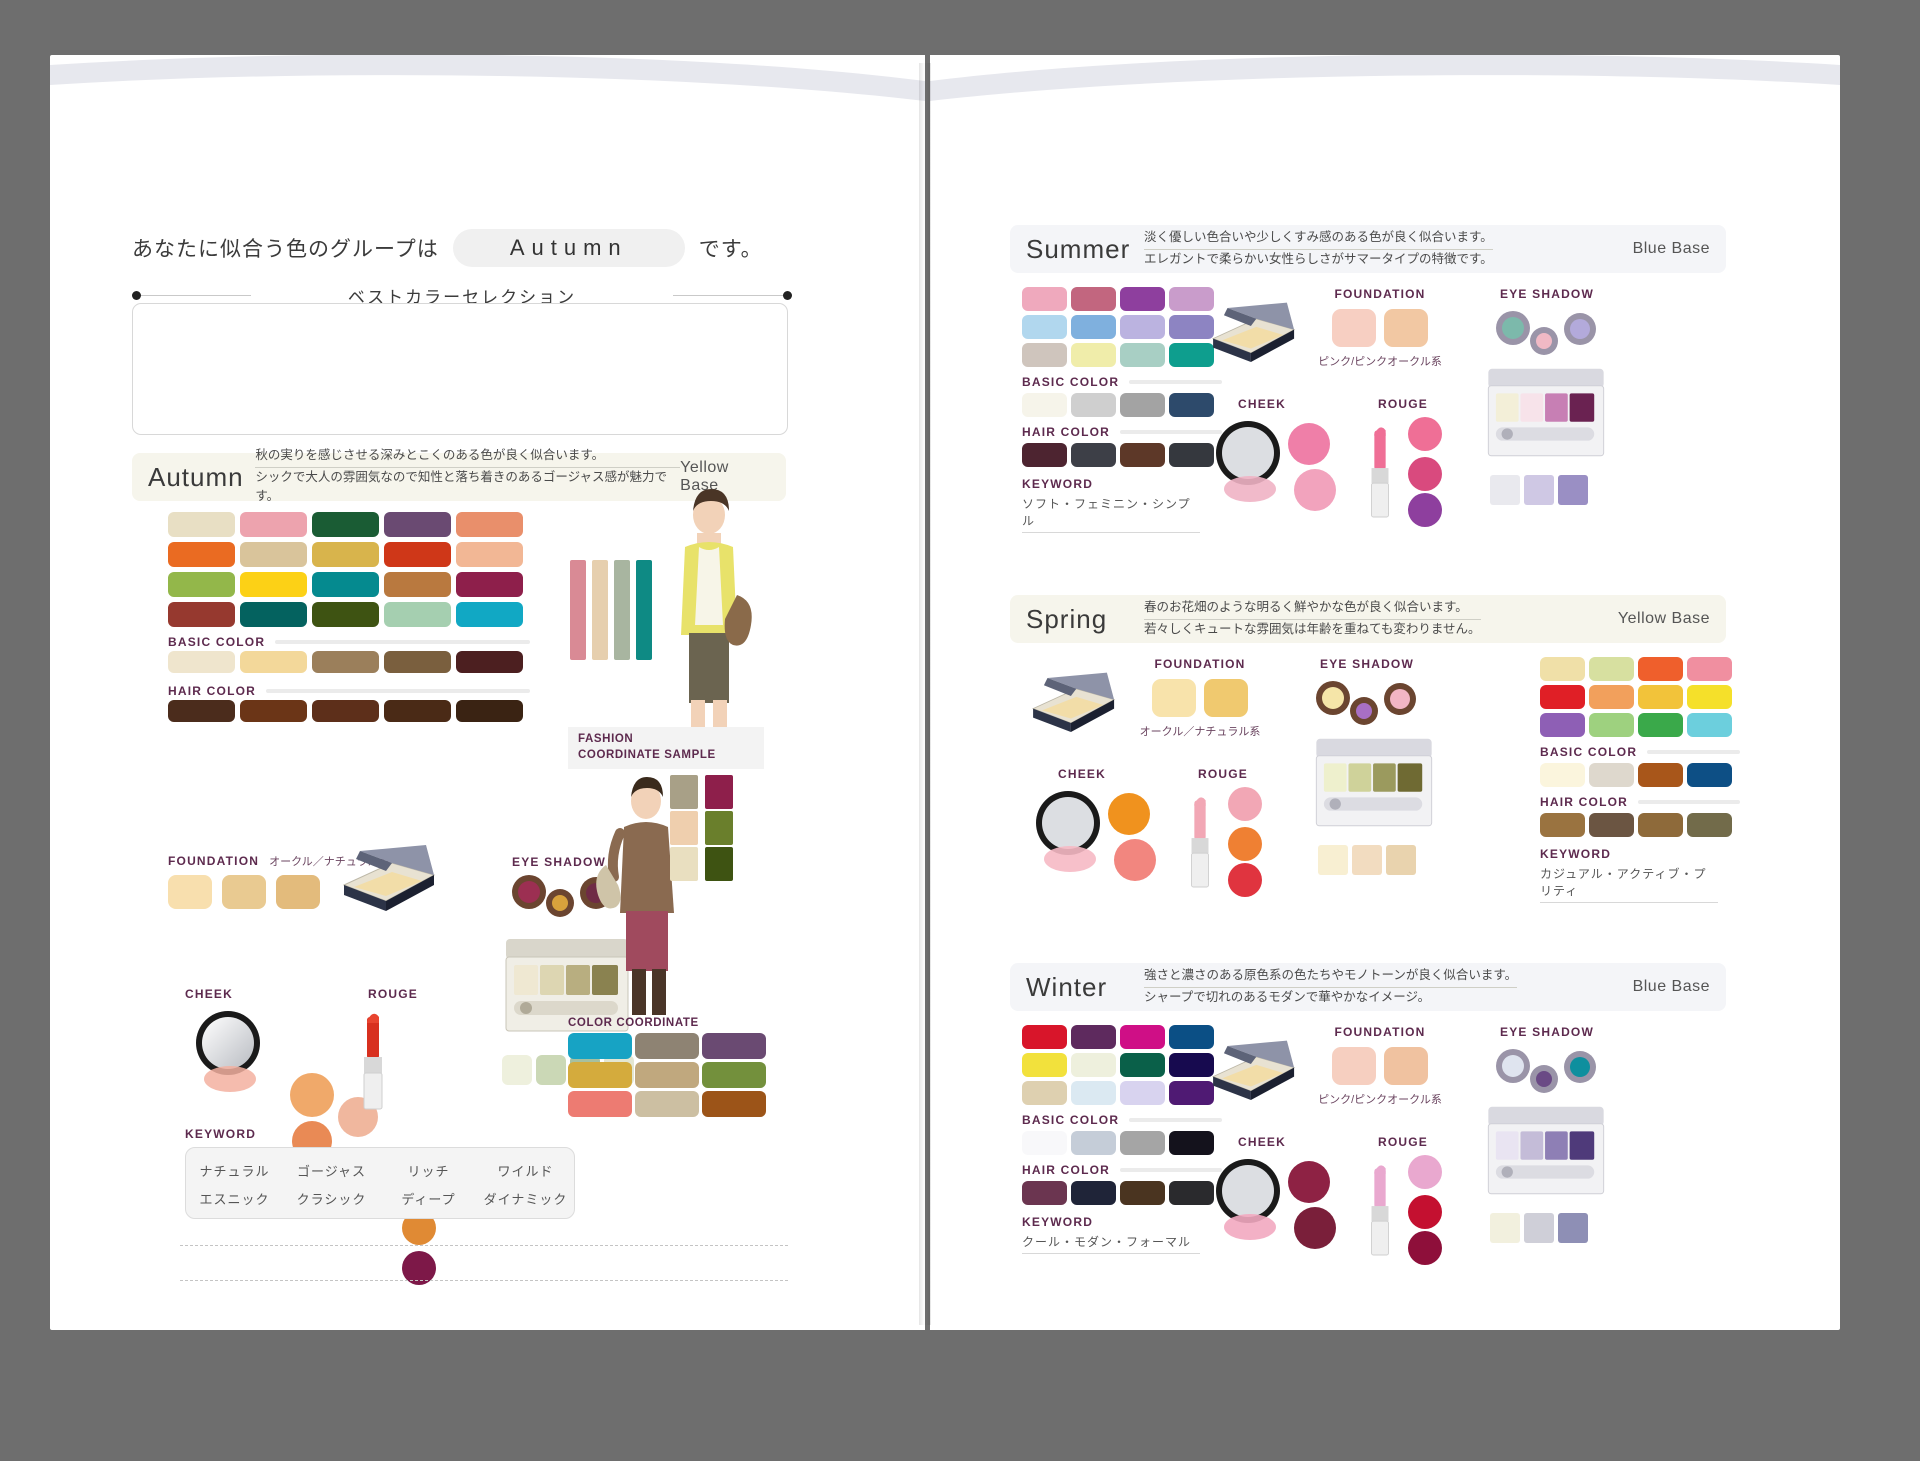 The height and width of the screenshot is (1461, 1920). I want to click on eyeshadow-label: EYE SHADOW, so click(1366, 664).